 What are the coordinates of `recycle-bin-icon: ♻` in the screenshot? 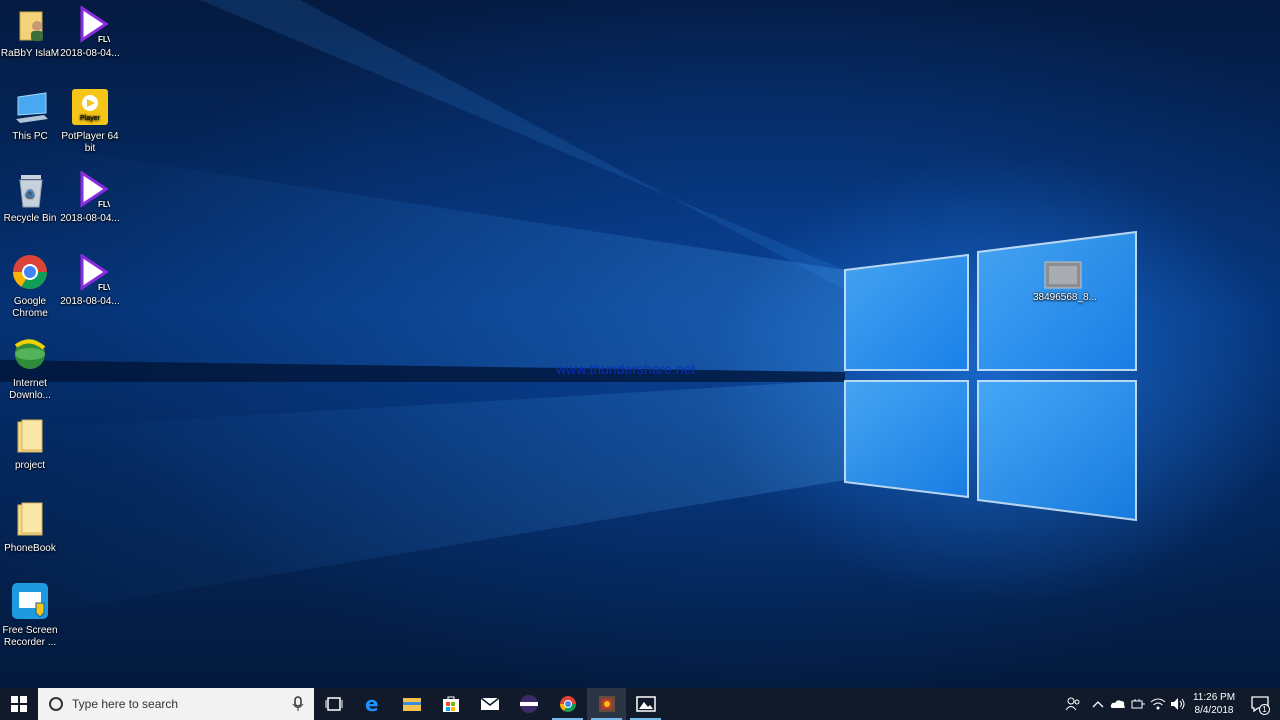 It's located at (30, 191).